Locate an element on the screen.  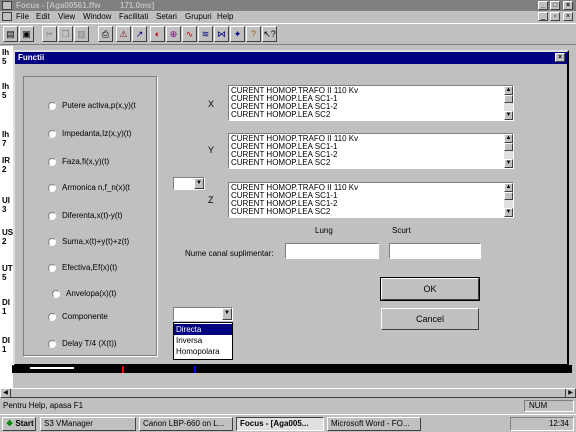
scurt-label: Scurt is located at coordinates (401, 230).